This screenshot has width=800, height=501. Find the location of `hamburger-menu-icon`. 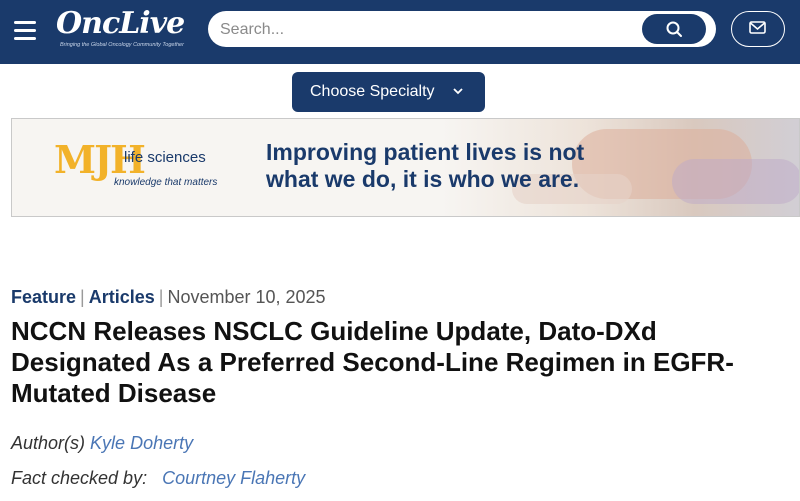

hamburger-menu-icon is located at coordinates (25, 22).